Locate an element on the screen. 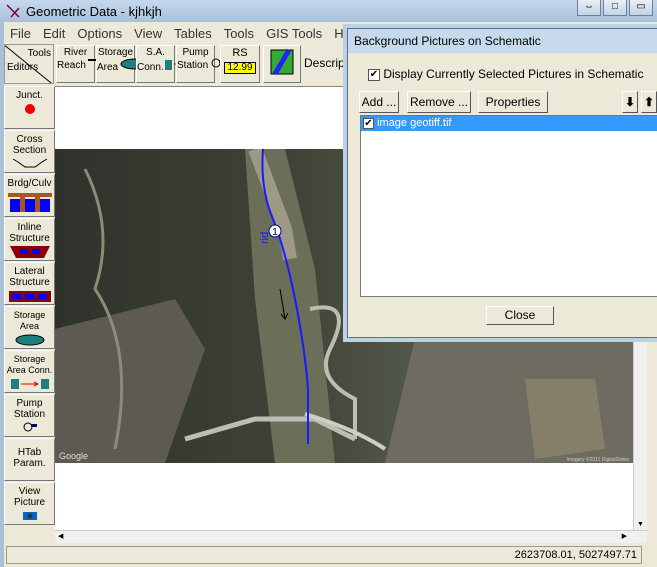  menu-tools: Tools is located at coordinates (239, 35).